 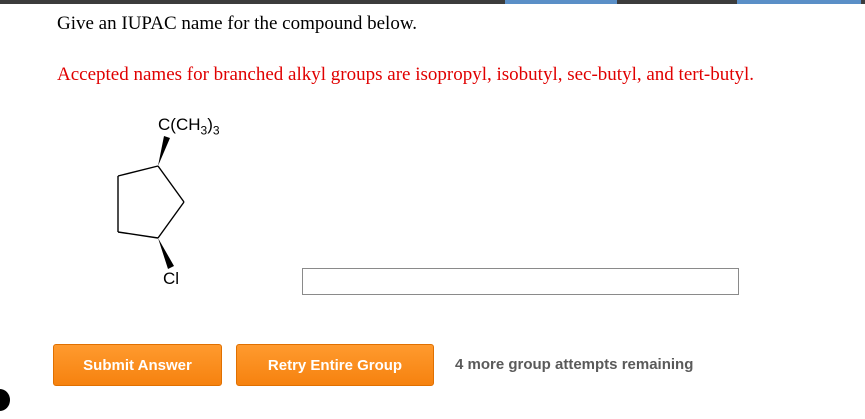 I want to click on wedge-bond-bottom, so click(x=166, y=253).